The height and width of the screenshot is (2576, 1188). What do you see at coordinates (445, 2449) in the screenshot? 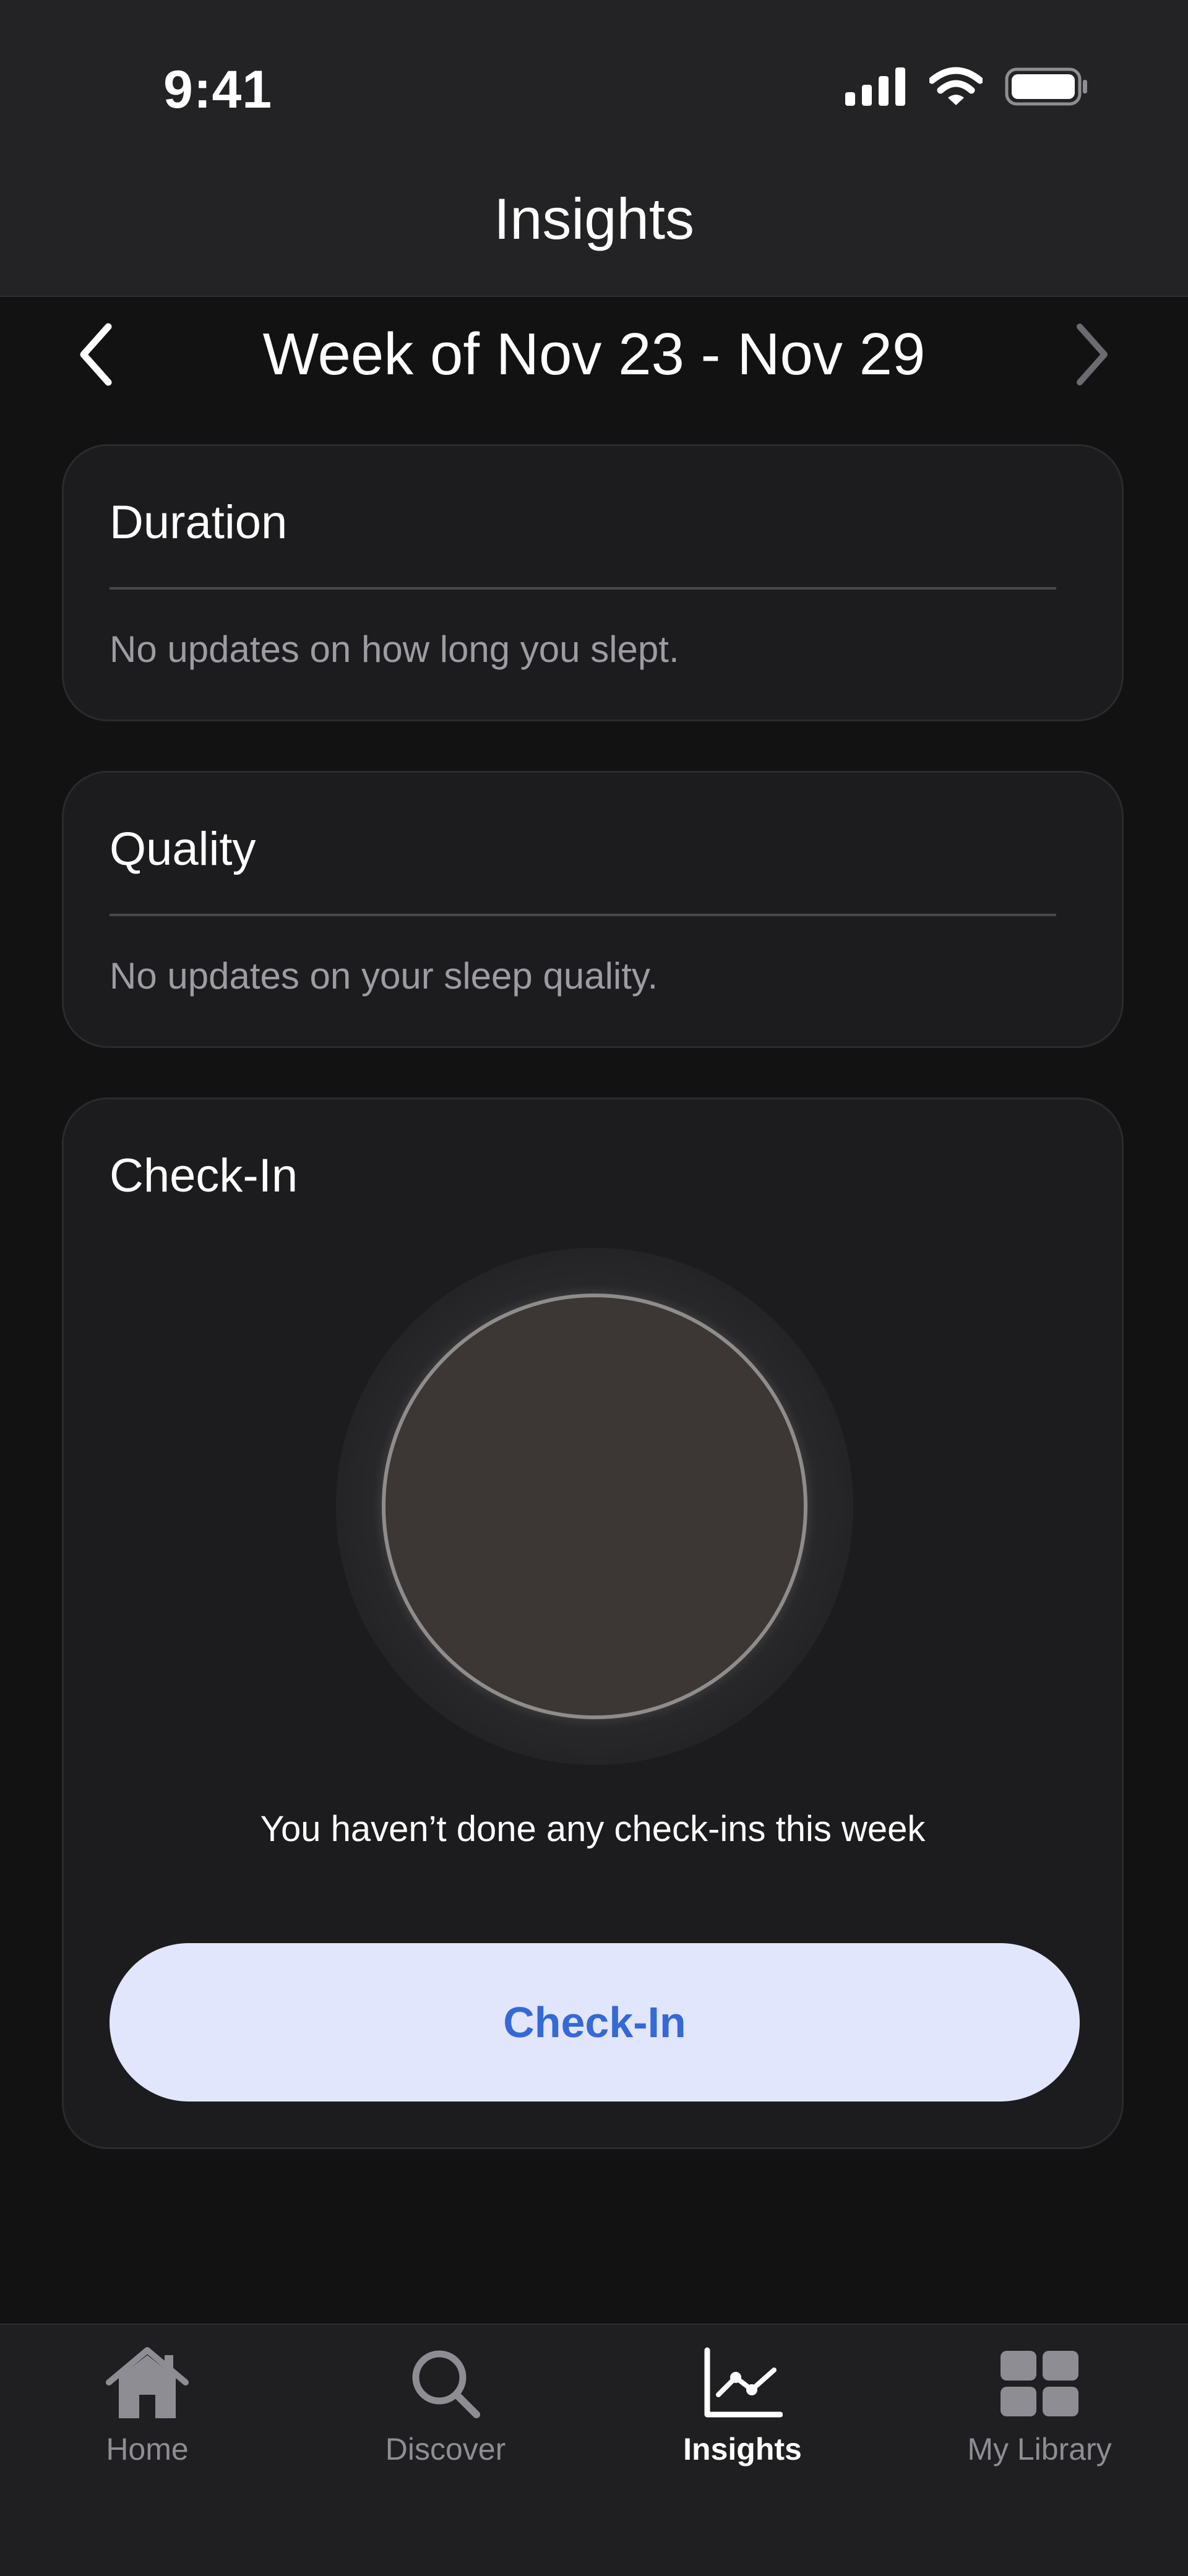
I see `tab-label: Discover` at bounding box center [445, 2449].